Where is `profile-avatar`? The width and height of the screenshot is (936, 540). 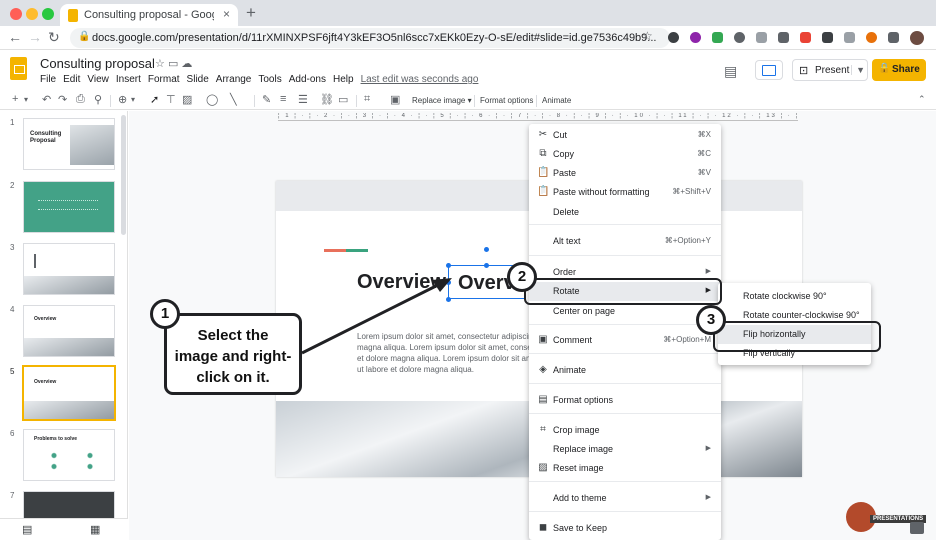
profile-avatar is located at coordinates (917, 38).